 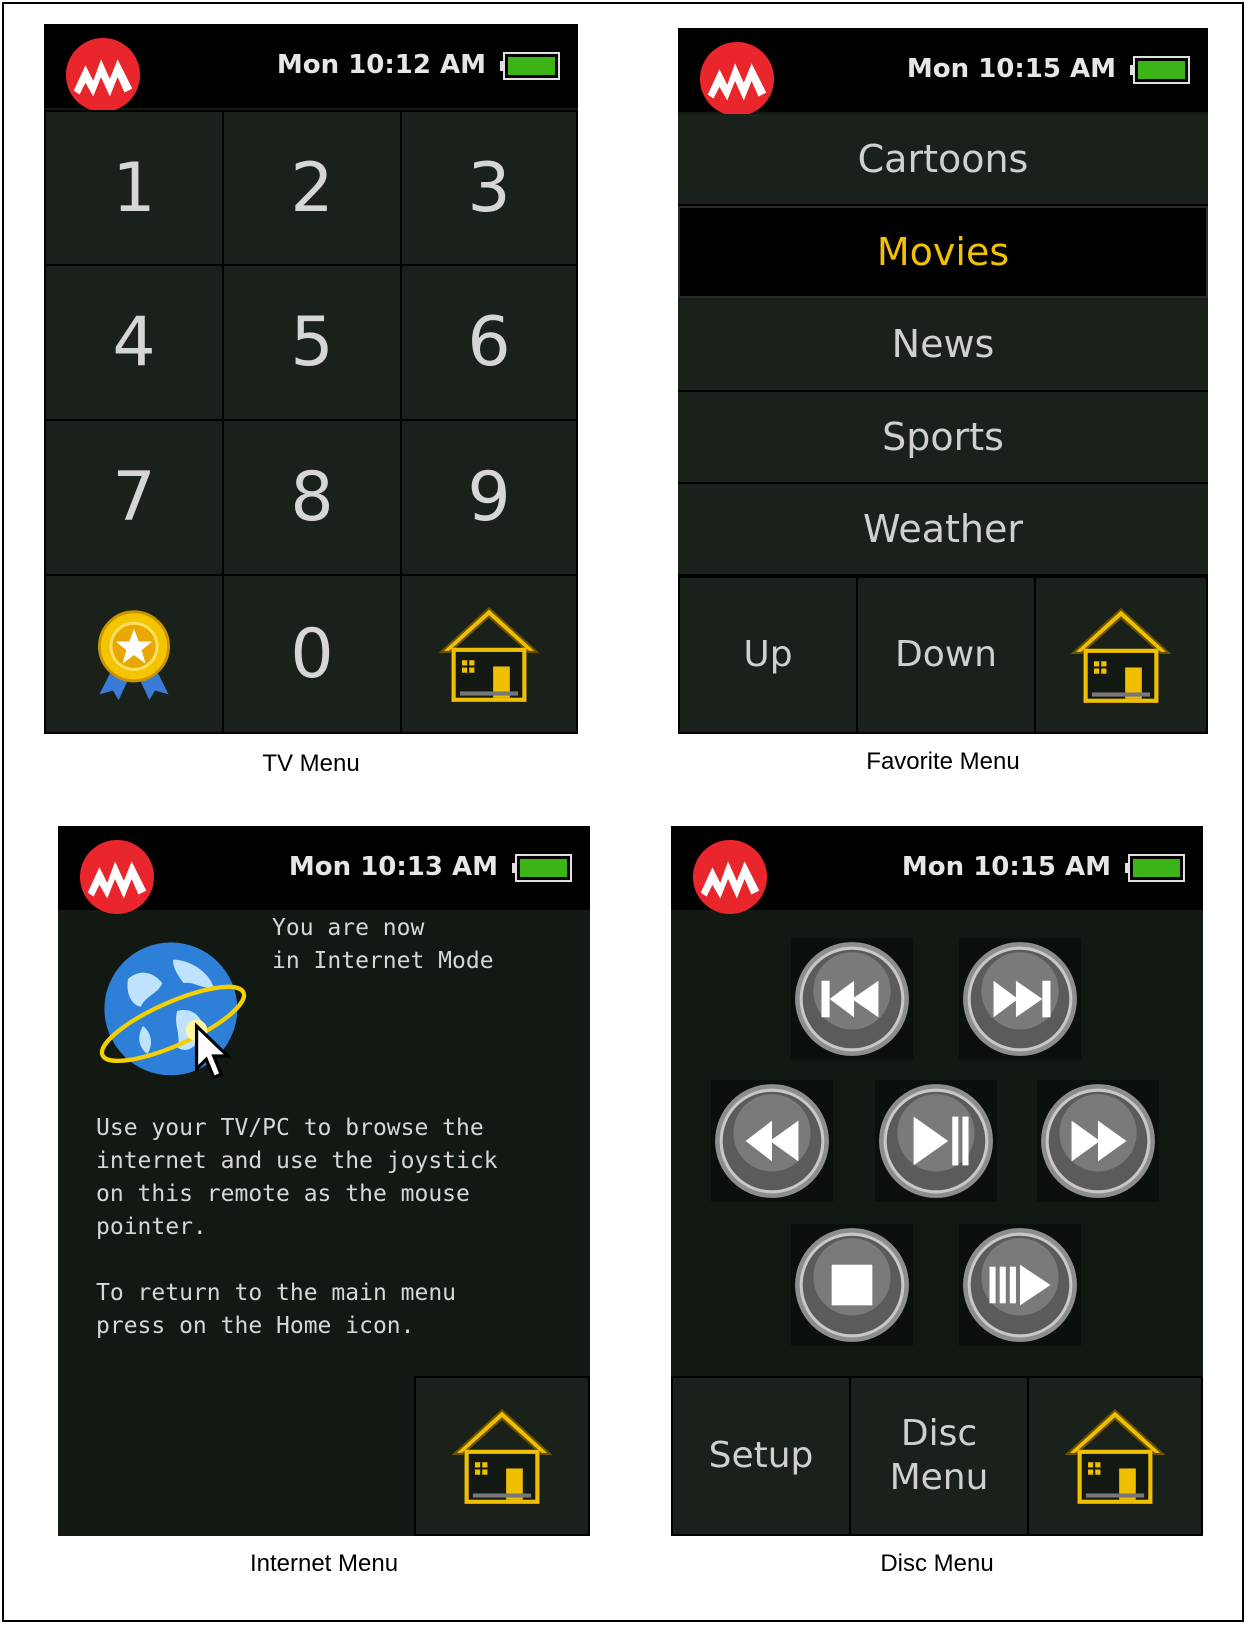 What do you see at coordinates (943, 345) in the screenshot?
I see `favorite-item-news: News` at bounding box center [943, 345].